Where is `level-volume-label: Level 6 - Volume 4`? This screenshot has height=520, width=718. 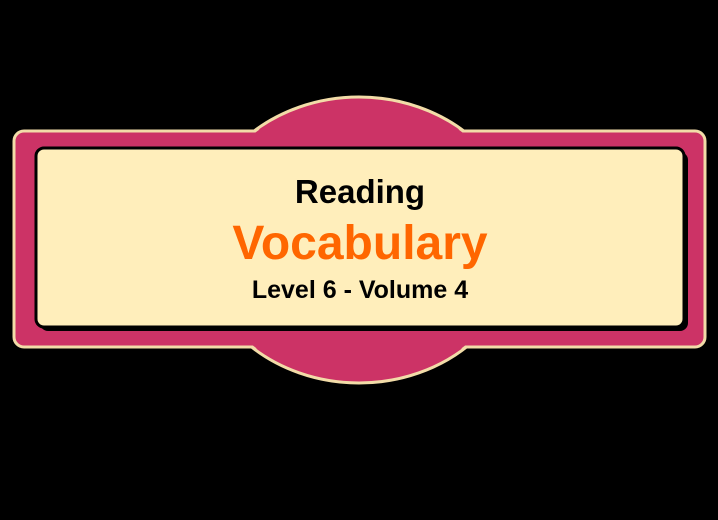 level-volume-label: Level 6 - Volume 4 is located at coordinates (360, 290).